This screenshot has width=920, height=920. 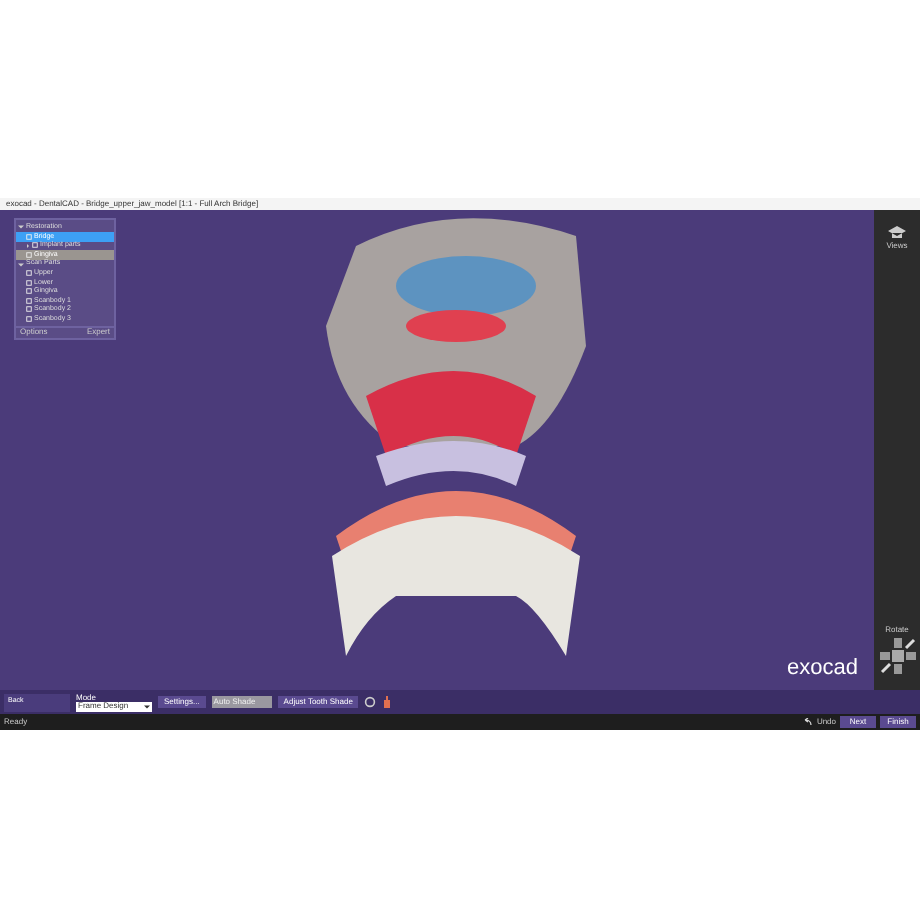 What do you see at coordinates (822, 669) in the screenshot?
I see `exocad-logo: exocad` at bounding box center [822, 669].